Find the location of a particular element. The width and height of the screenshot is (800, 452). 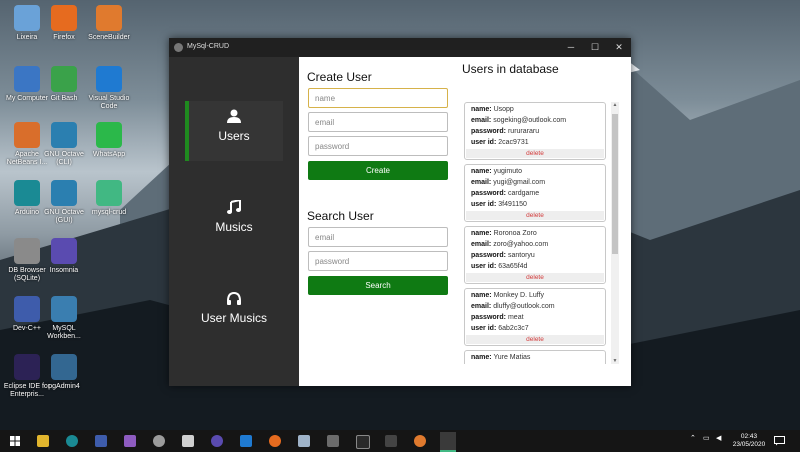

window-title: MySql-CRUD is located at coordinates (208, 46).